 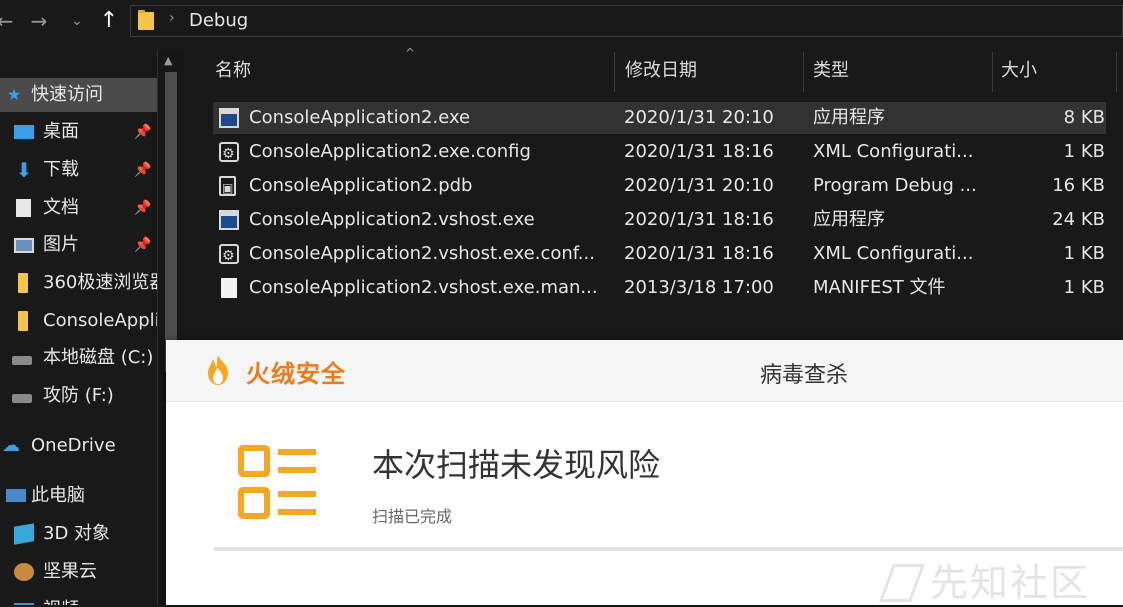 I want to click on scan-result-title: 本次扫描未发现风险, so click(x=516, y=465).